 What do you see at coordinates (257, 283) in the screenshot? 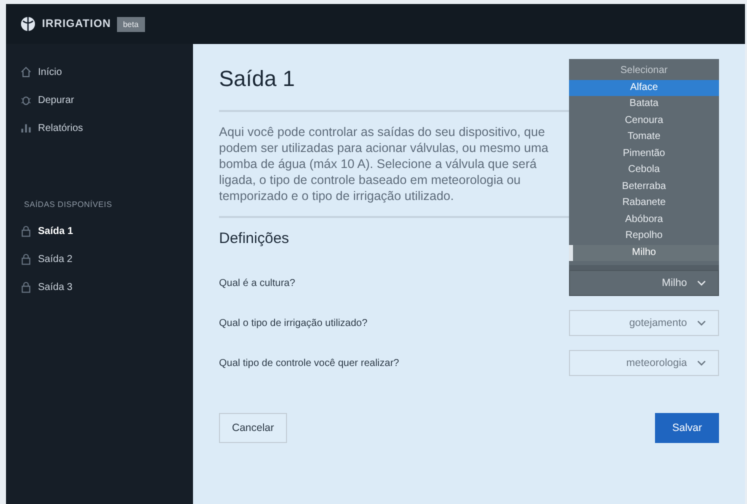
I see `field-label: Qual é a cultura?` at bounding box center [257, 283].